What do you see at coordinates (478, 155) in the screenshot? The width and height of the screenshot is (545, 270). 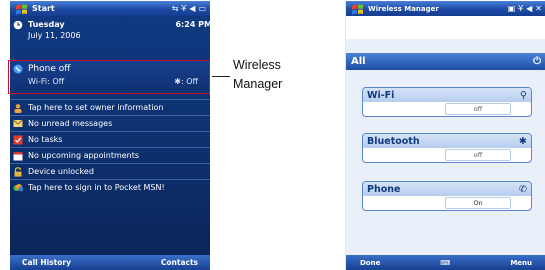 I see `bluetooth-state: off` at bounding box center [478, 155].